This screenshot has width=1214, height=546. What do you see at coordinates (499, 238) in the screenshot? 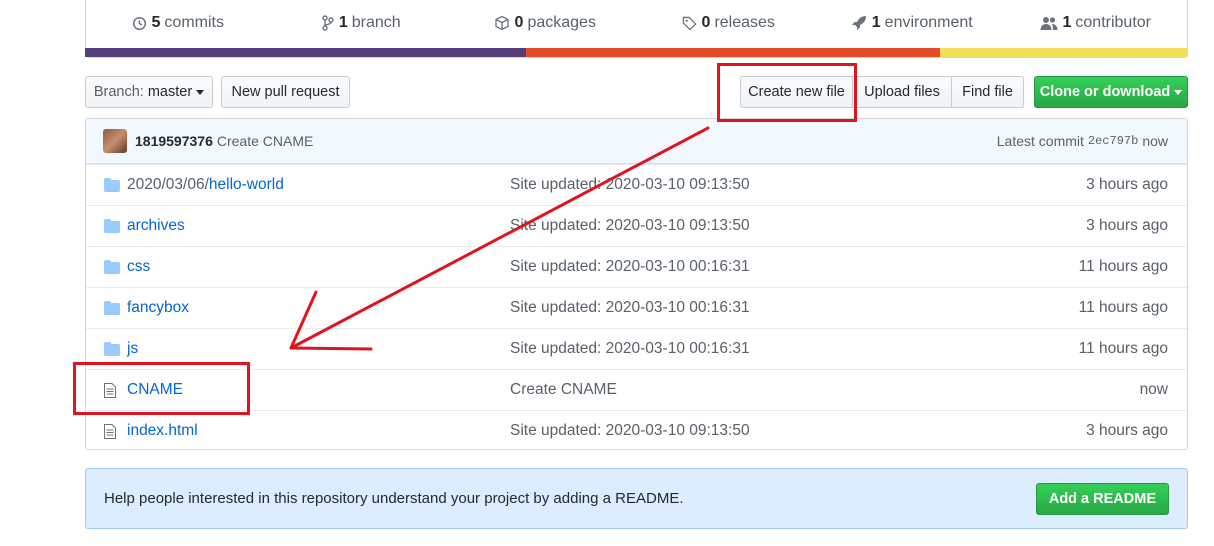
I see `annotation-arrow` at bounding box center [499, 238].